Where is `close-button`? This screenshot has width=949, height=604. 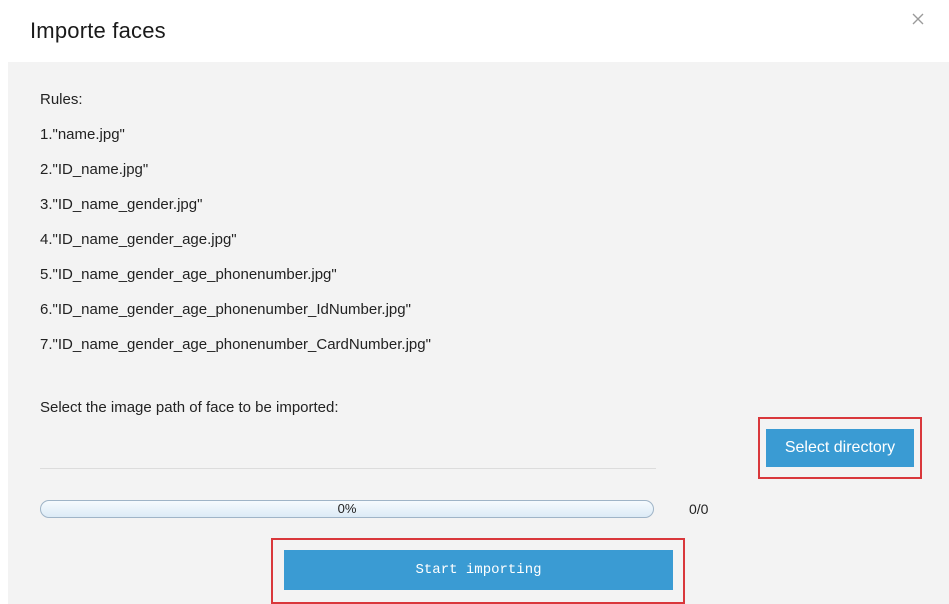 close-button is located at coordinates (918, 19).